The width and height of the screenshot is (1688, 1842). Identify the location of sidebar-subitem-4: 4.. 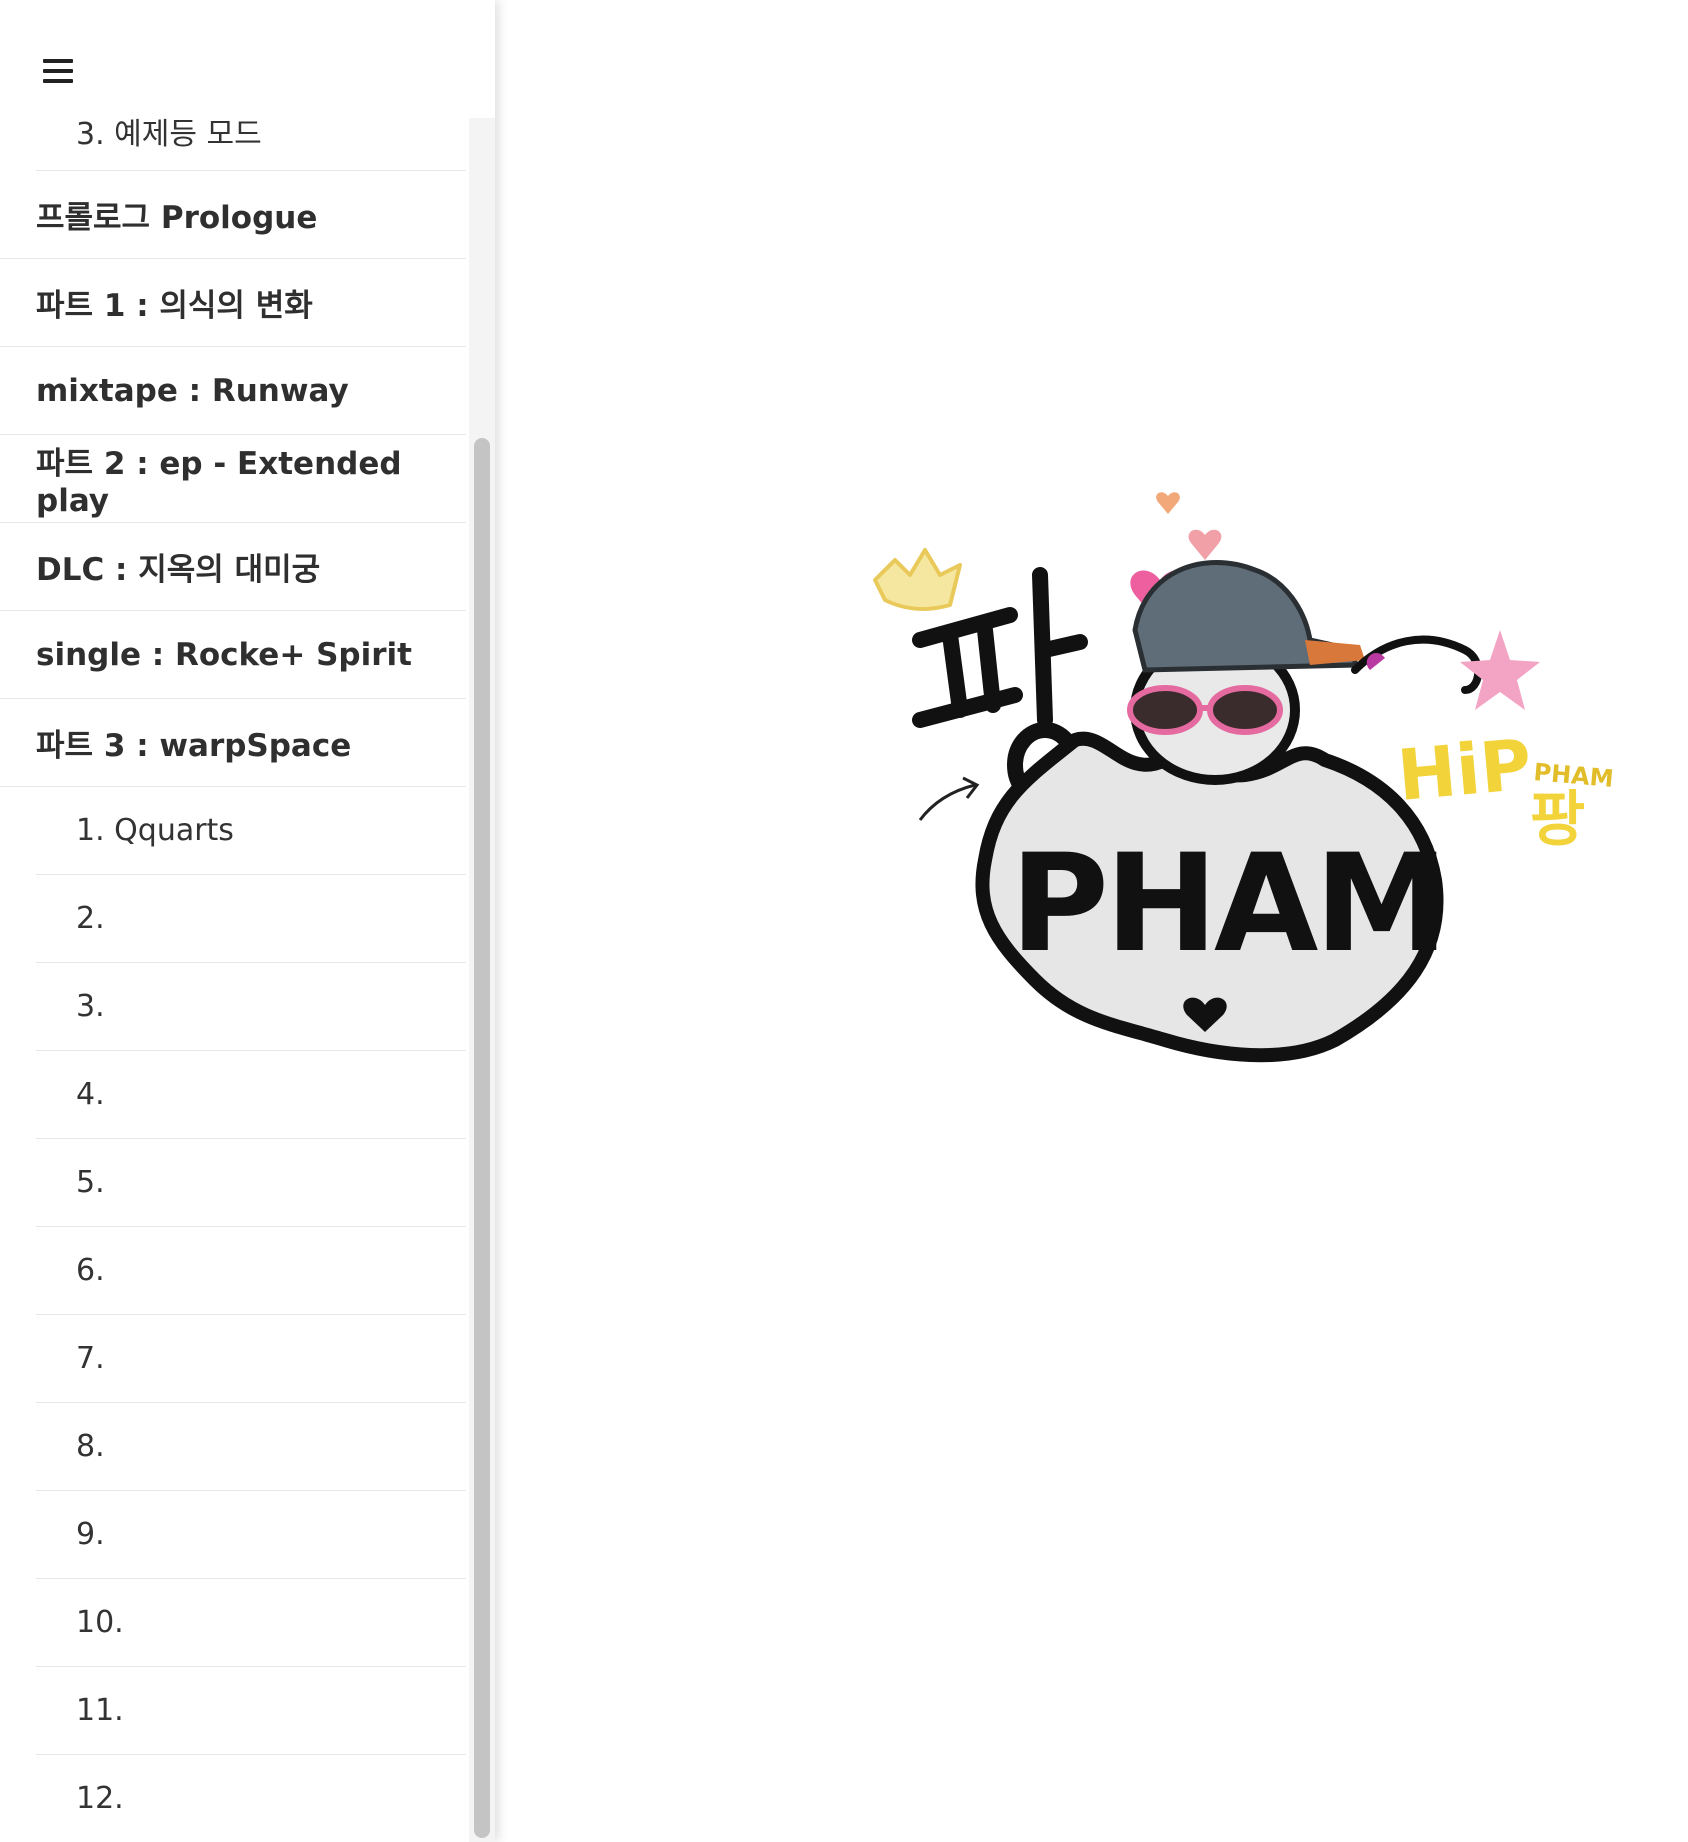
(251, 1095).